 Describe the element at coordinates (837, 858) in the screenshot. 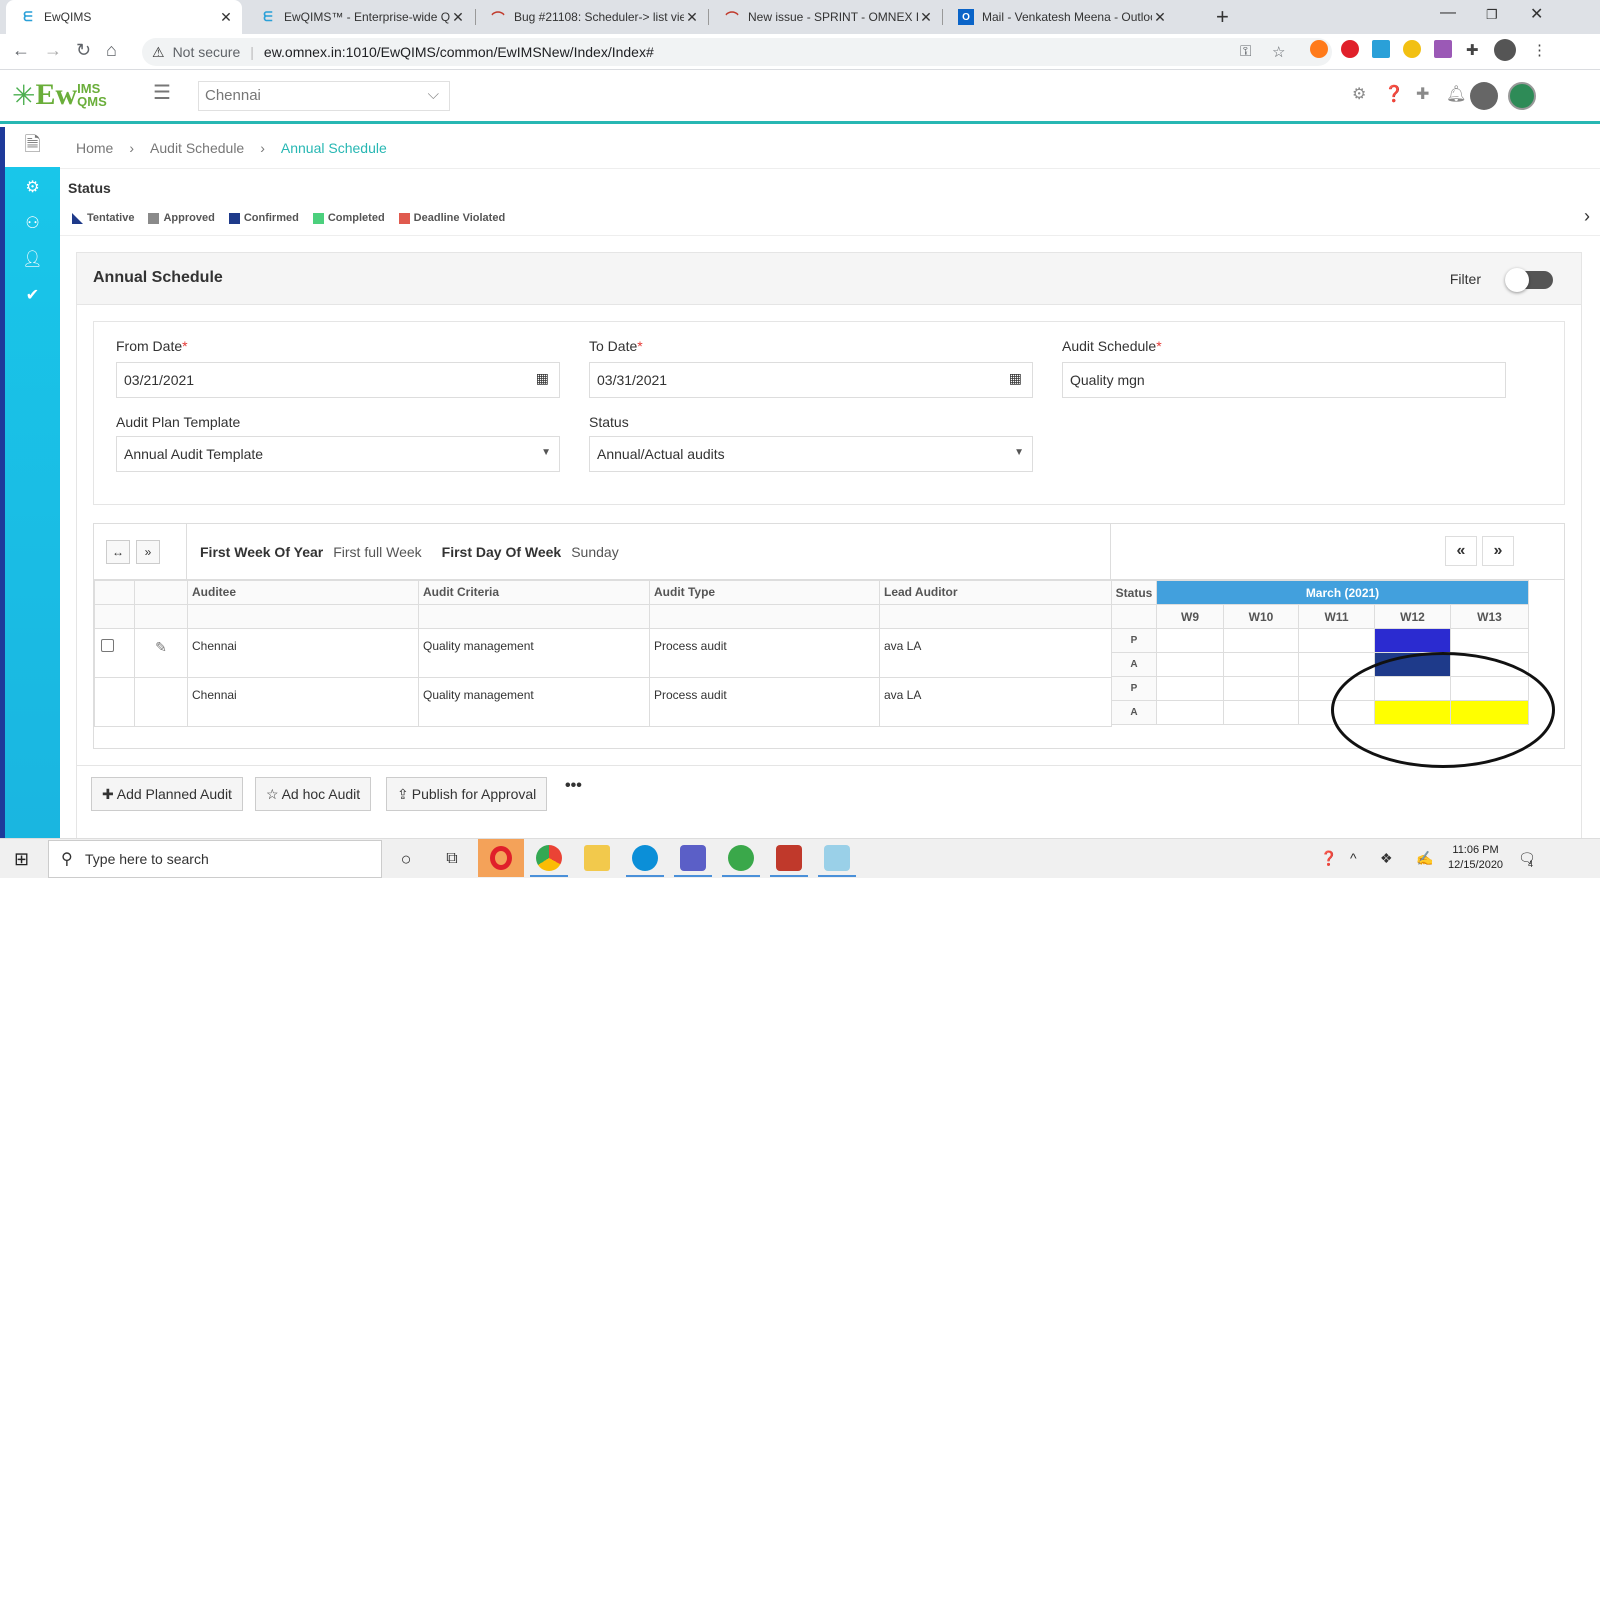

I see `paint-icon` at that location.